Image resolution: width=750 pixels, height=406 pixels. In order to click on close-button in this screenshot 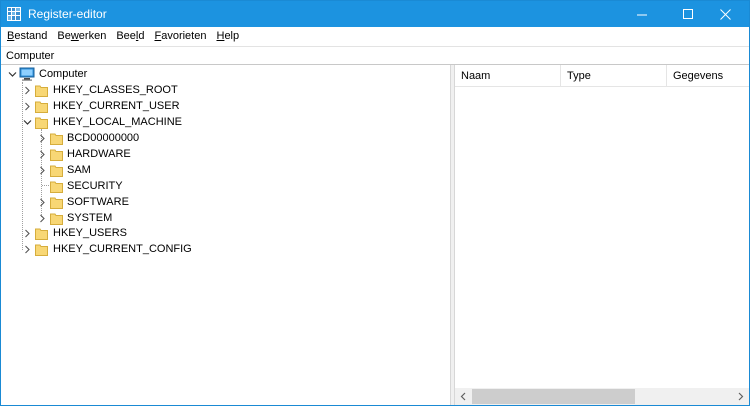, I will do `click(725, 14)`.